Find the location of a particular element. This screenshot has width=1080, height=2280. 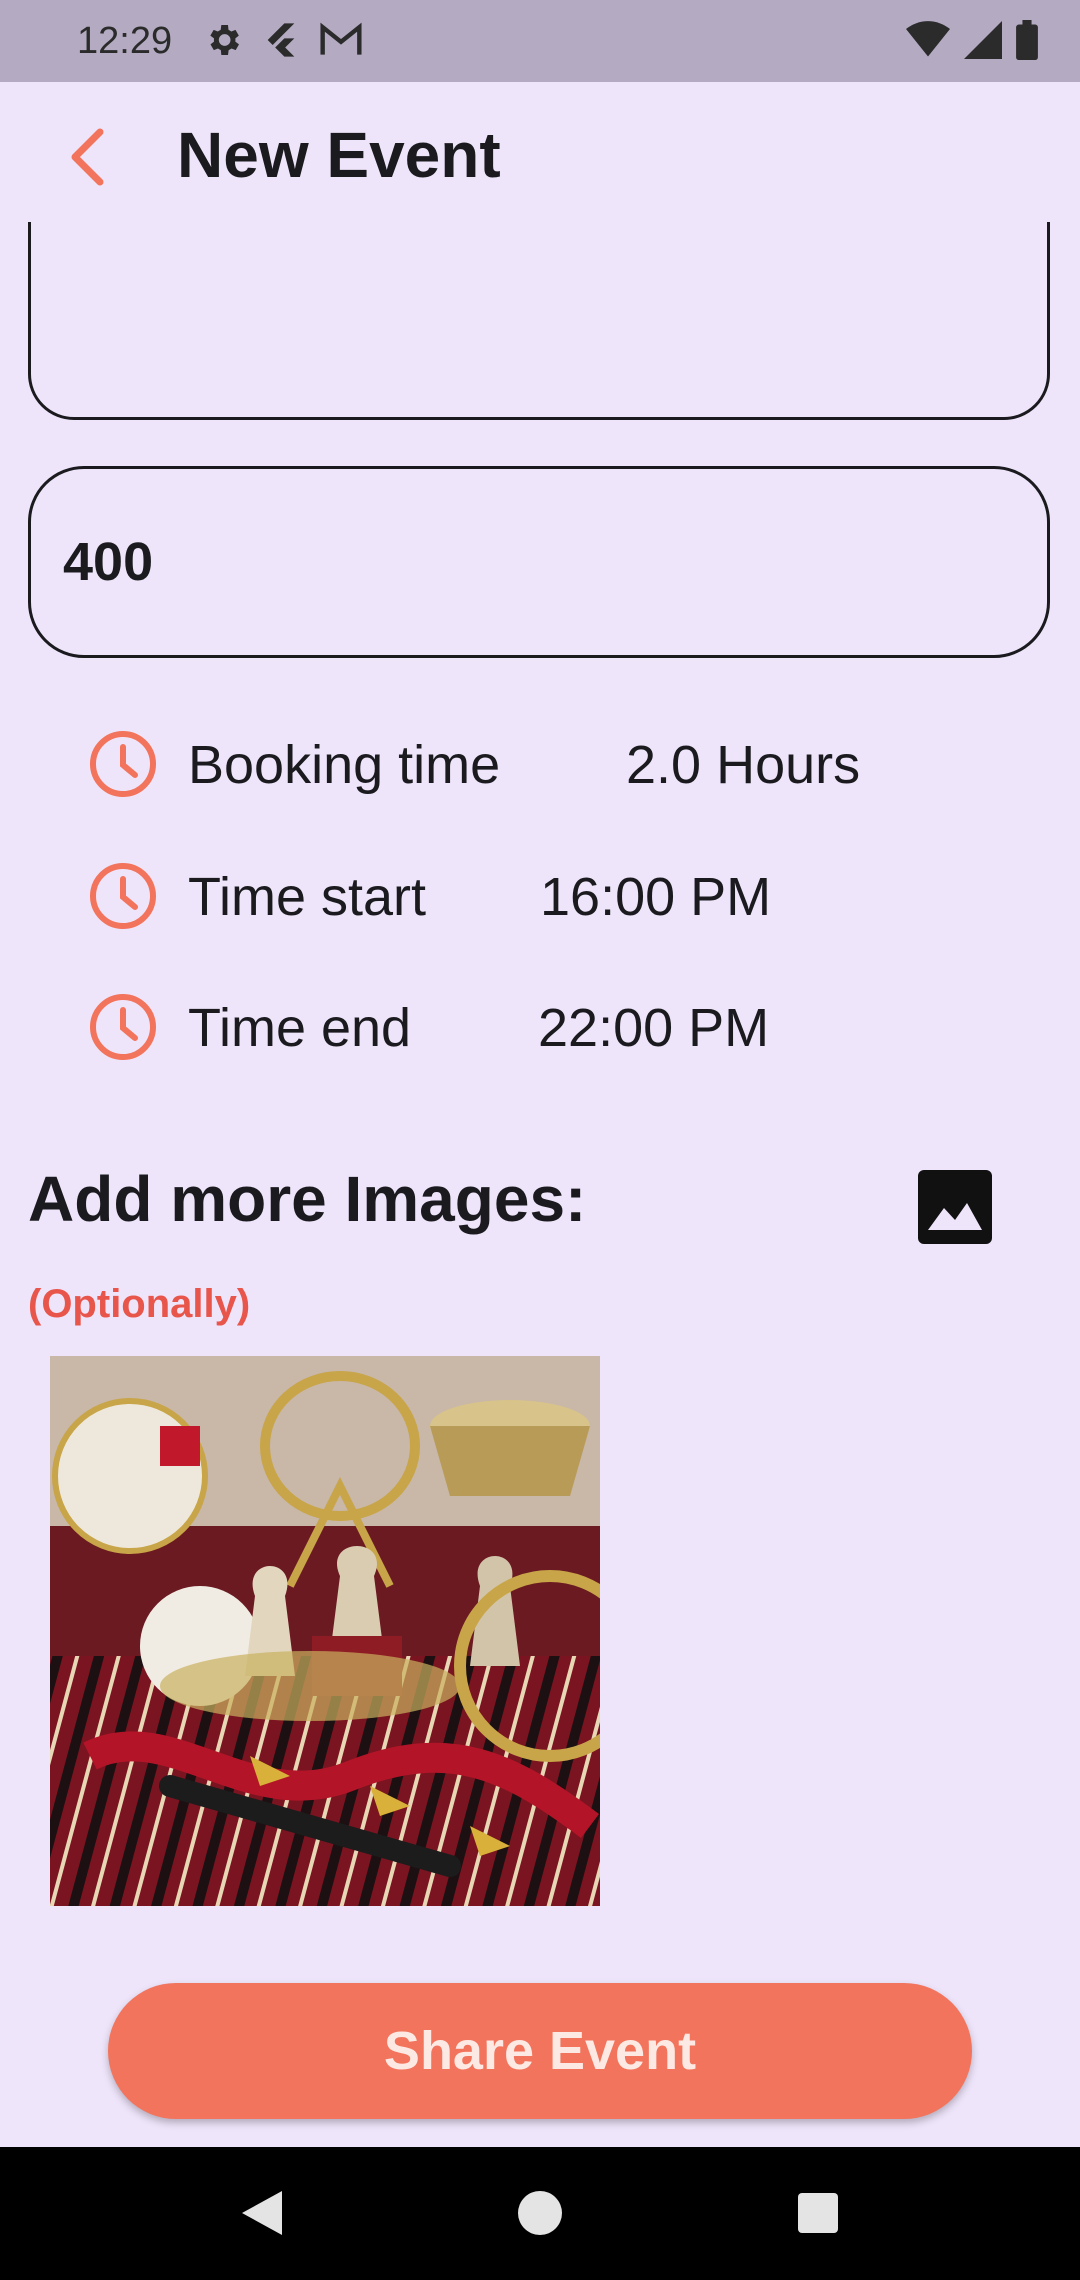

optional-note: (Optionally) is located at coordinates (139, 1304).